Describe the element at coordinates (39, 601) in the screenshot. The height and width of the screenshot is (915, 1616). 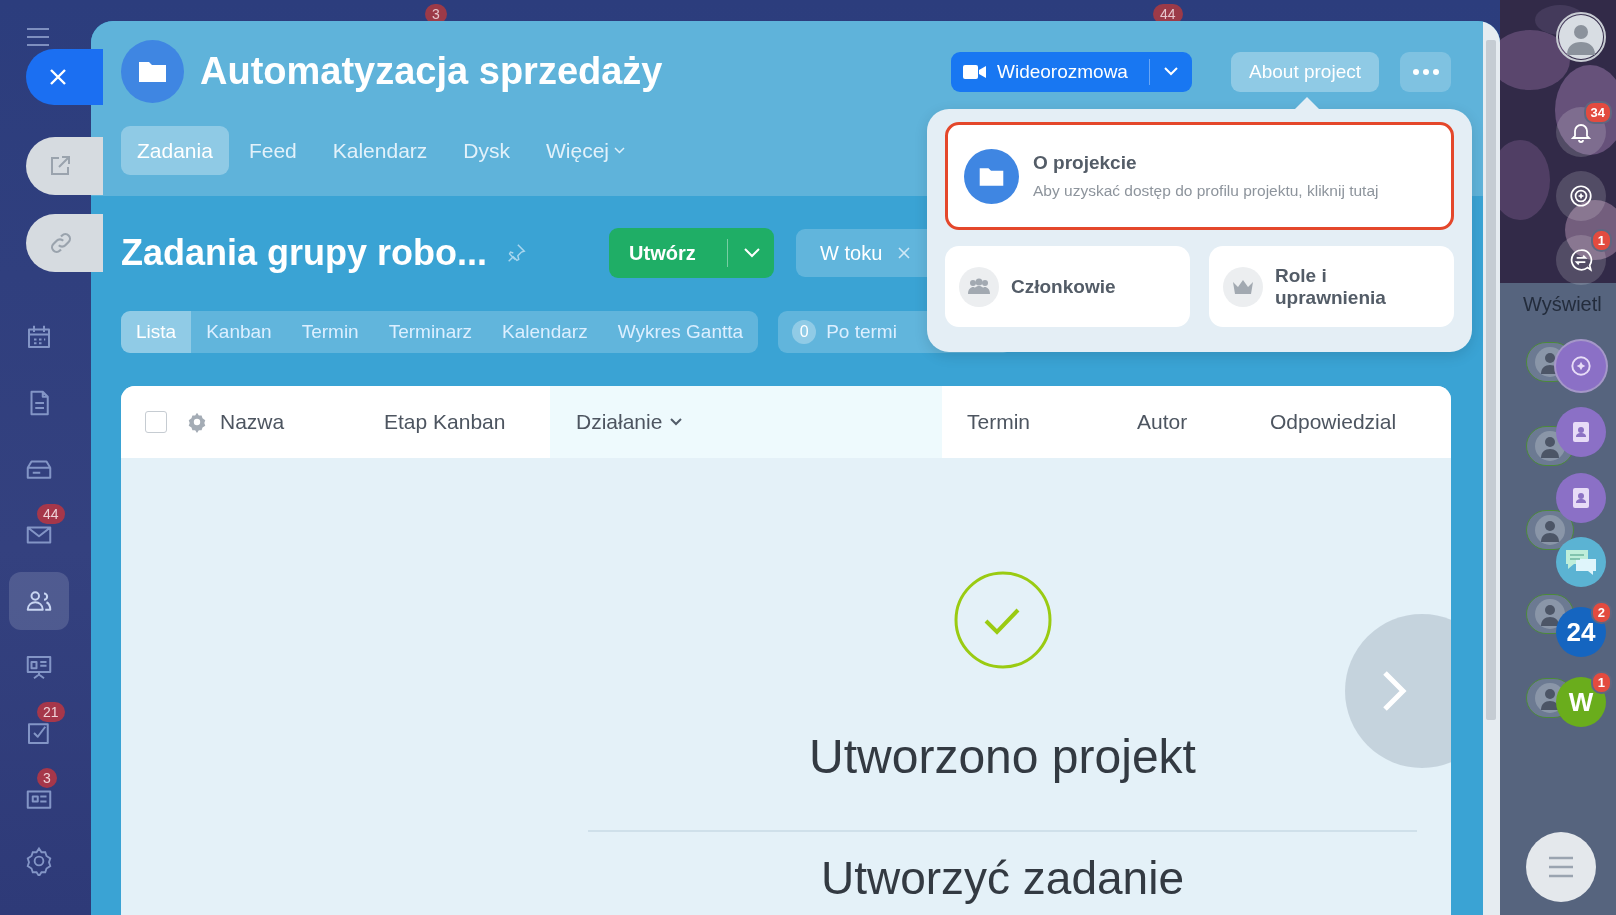
I see `nav-item` at that location.